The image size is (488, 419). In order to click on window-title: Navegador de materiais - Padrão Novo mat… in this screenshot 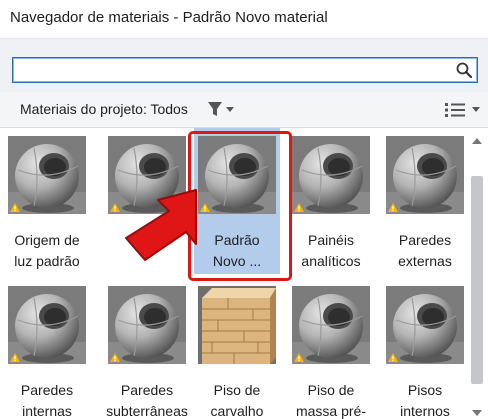, I will do `click(169, 17)`.